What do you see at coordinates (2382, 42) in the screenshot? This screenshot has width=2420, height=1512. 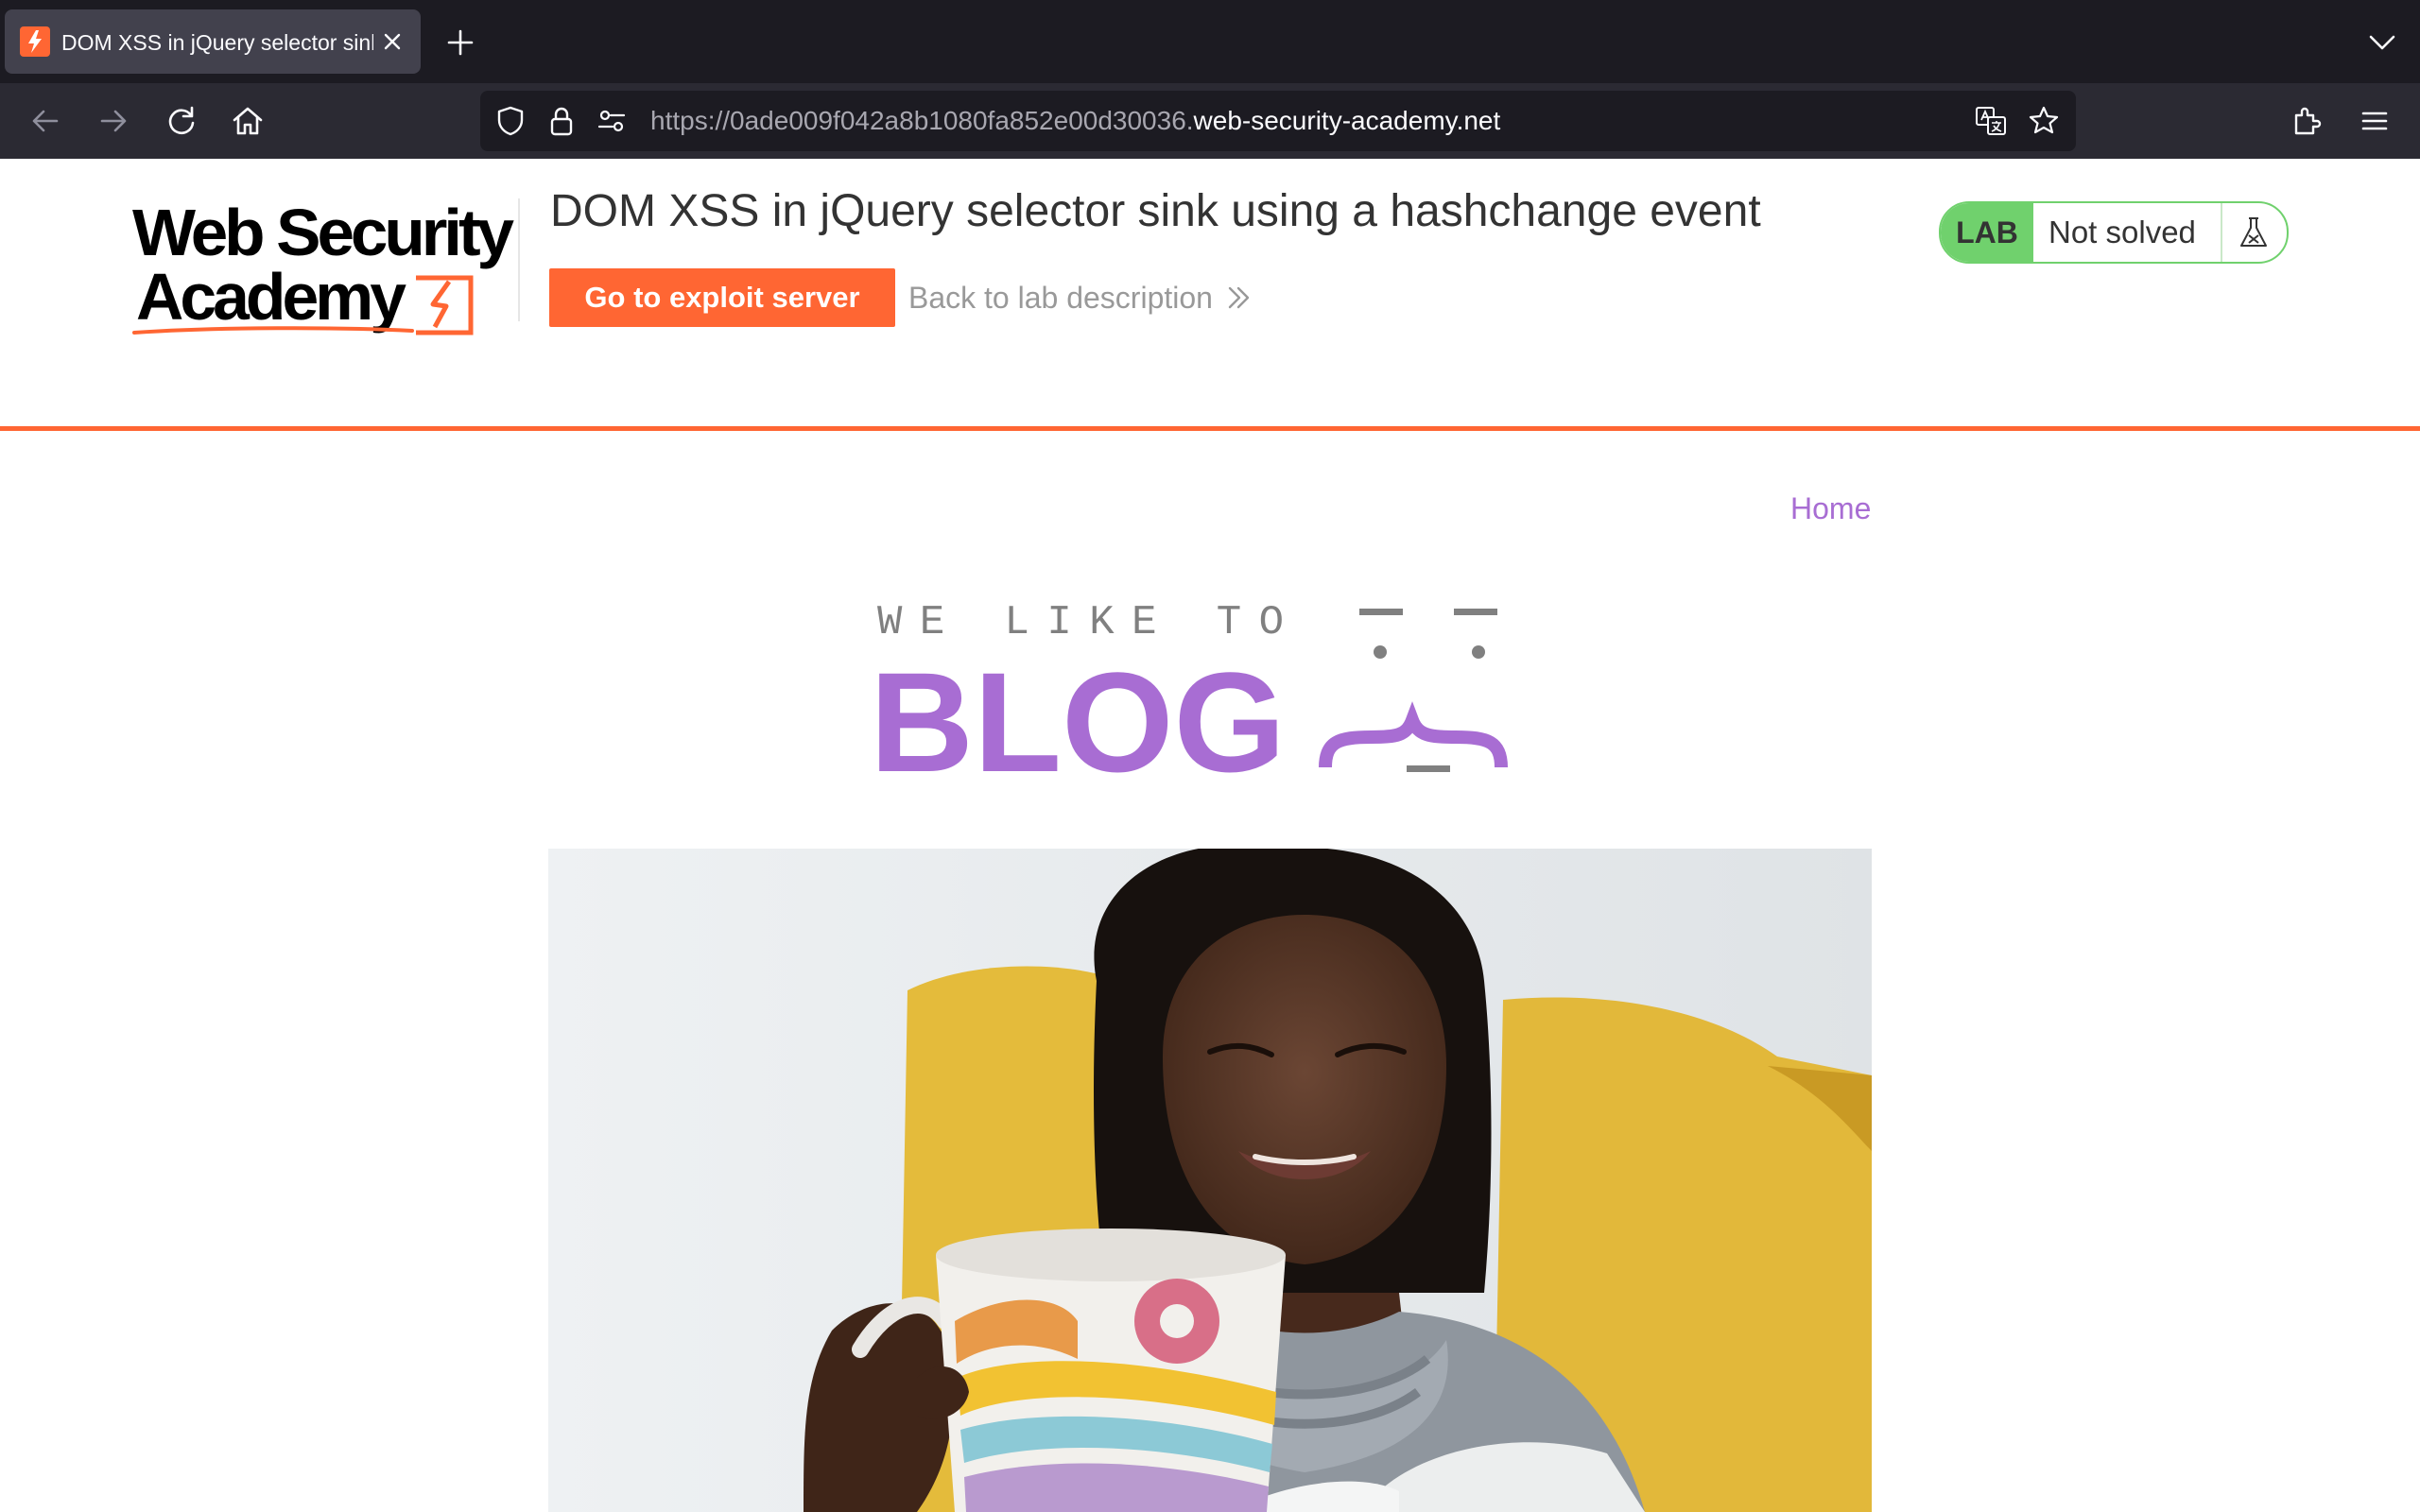 I see `chevron-down-icon` at bounding box center [2382, 42].